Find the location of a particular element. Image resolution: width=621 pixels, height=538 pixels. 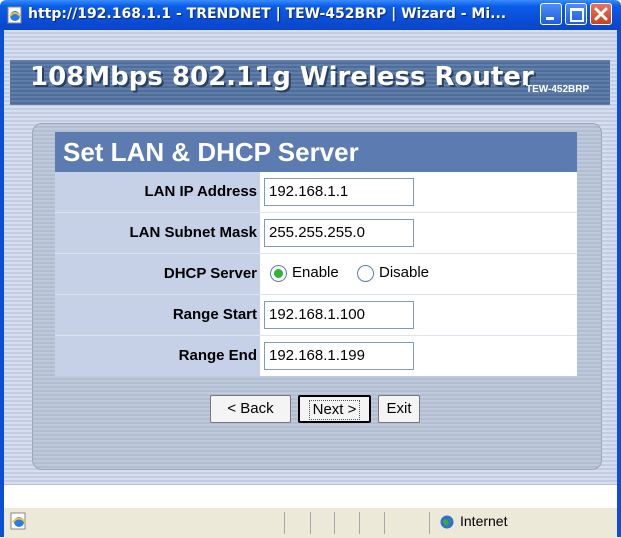

row-lan-ip: LAN IP Address 192.168.1.1 is located at coordinates (316, 192).